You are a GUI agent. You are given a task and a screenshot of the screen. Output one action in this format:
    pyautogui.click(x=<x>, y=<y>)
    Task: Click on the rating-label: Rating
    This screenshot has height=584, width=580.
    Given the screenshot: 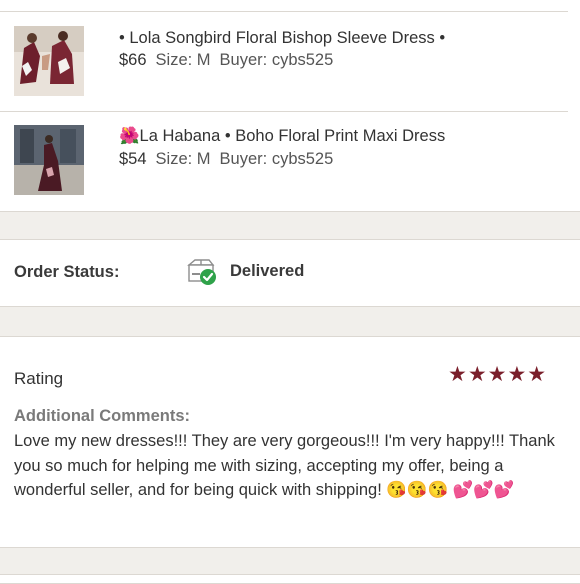 What is the action you would take?
    pyautogui.click(x=39, y=378)
    